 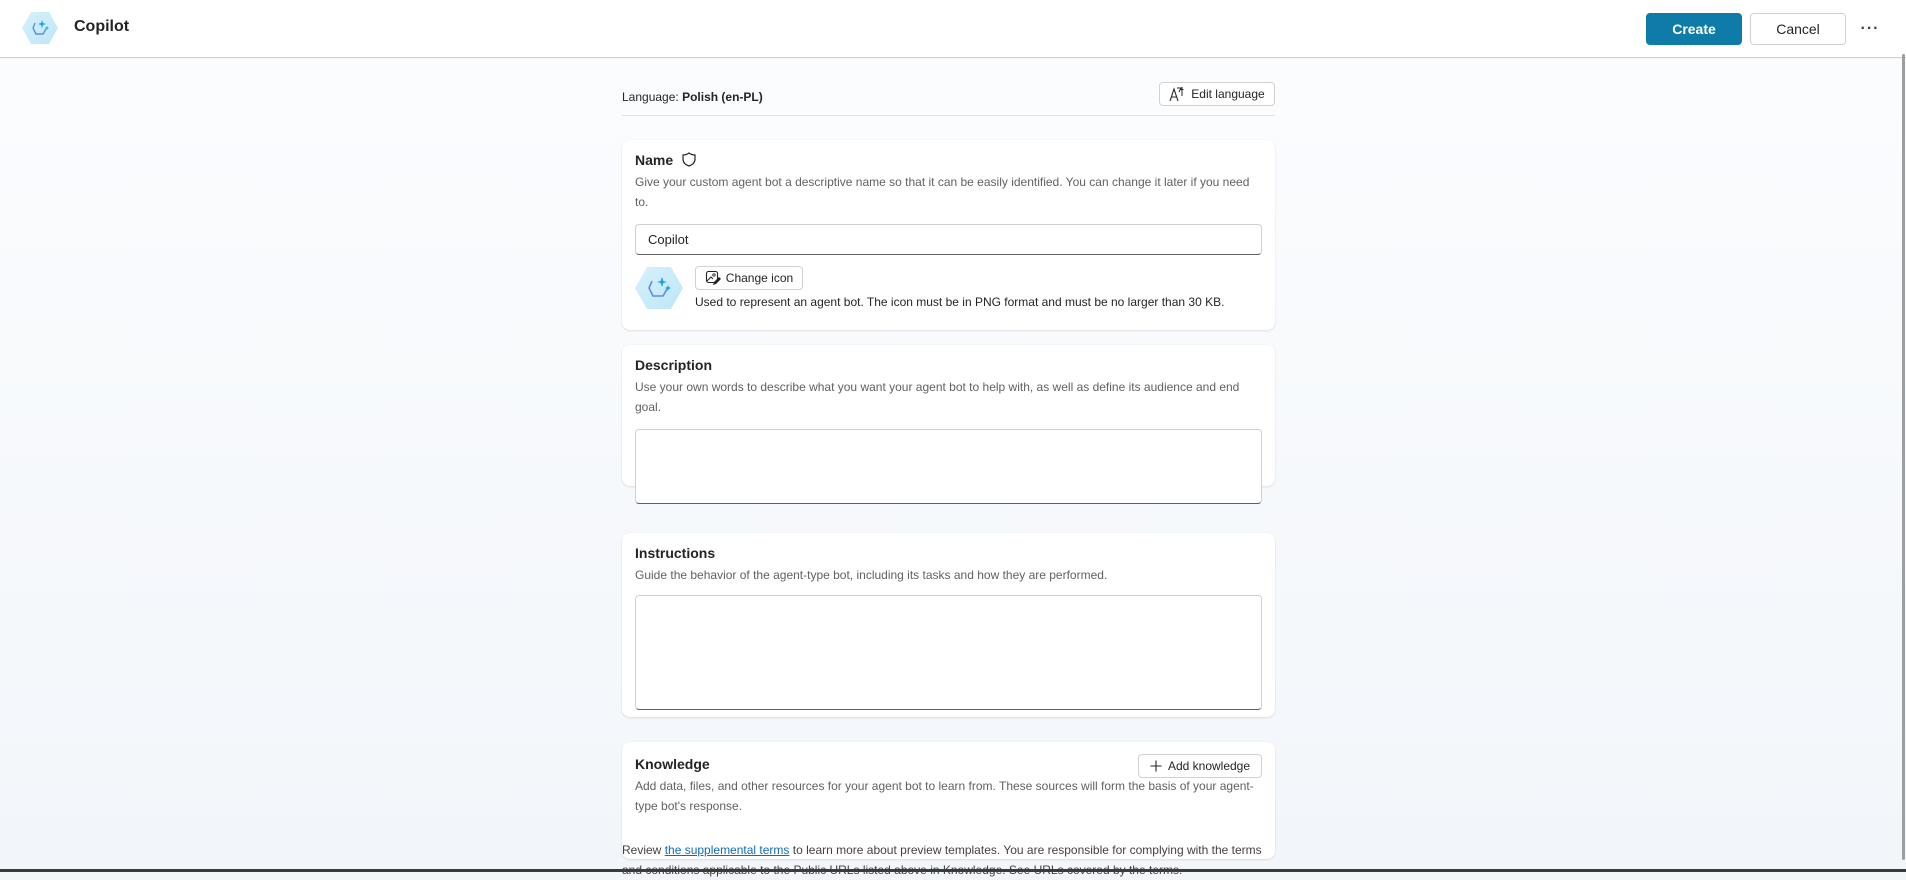 What do you see at coordinates (1176, 94) in the screenshot?
I see `translate-icon` at bounding box center [1176, 94].